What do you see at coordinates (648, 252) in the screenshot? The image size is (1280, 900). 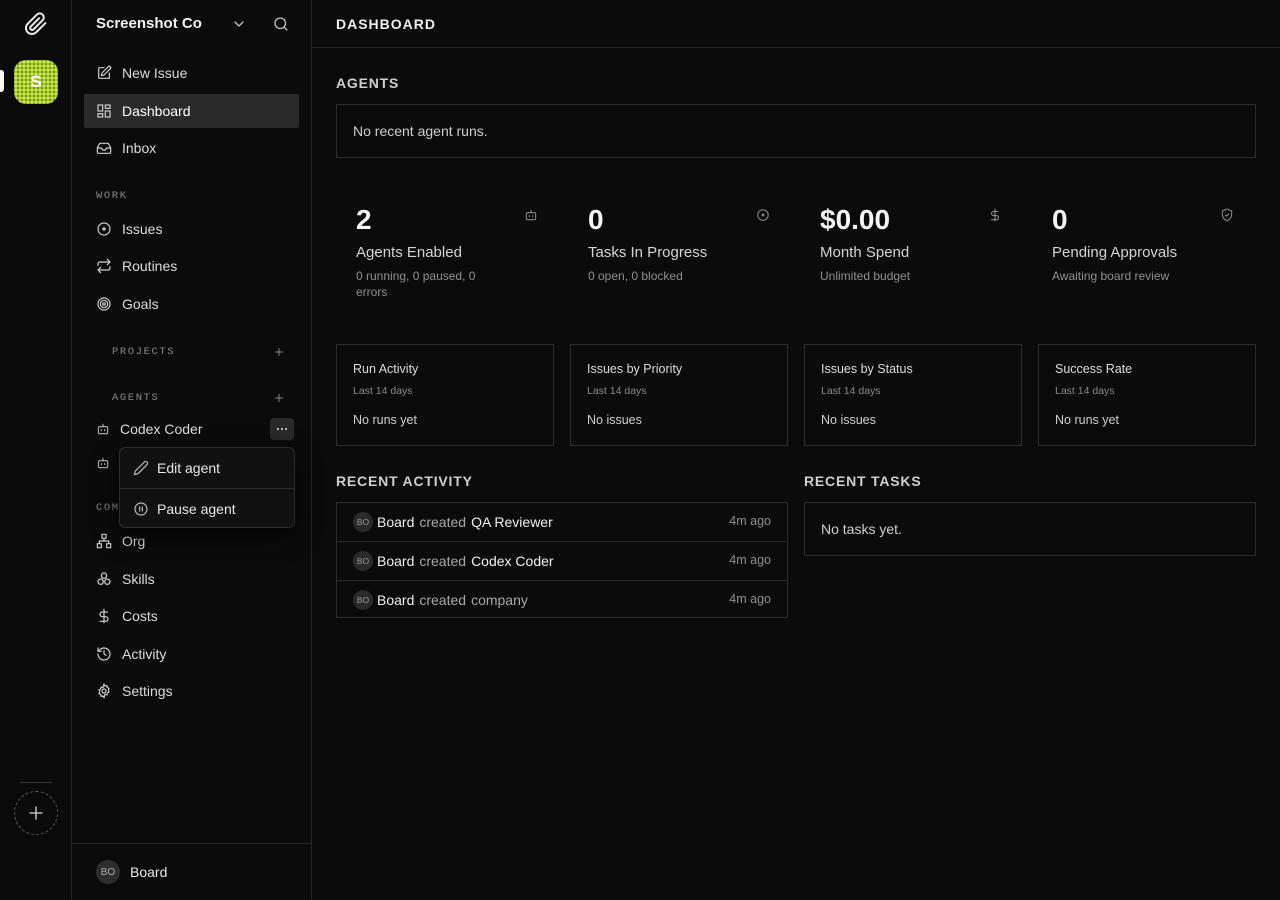 I see `stat-label: Tasks In Progress` at bounding box center [648, 252].